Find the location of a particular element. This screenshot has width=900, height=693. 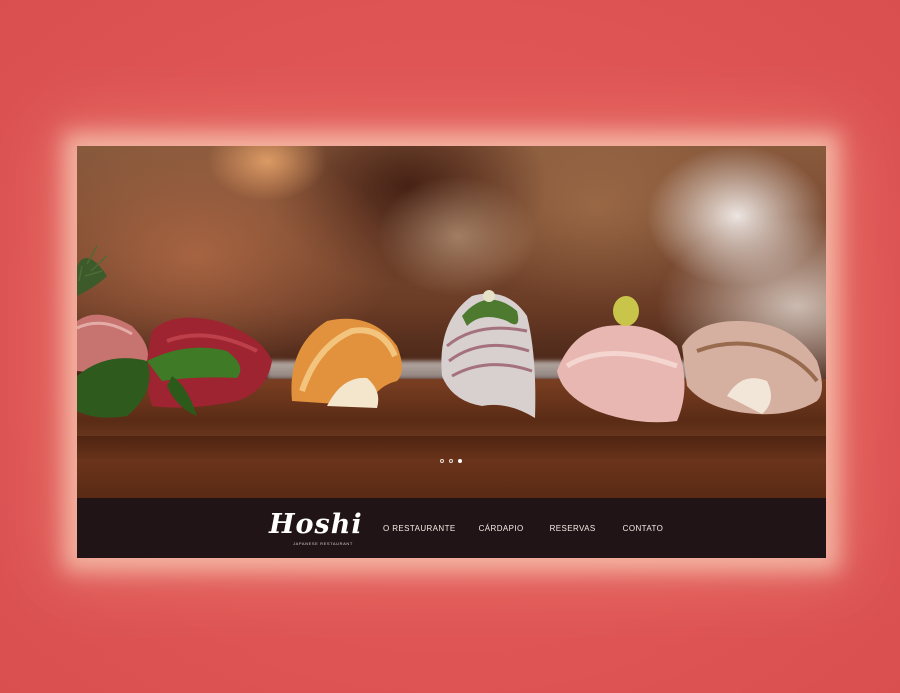

logo-tagline: JAPANESE RESTAURANT is located at coordinates (323, 543).